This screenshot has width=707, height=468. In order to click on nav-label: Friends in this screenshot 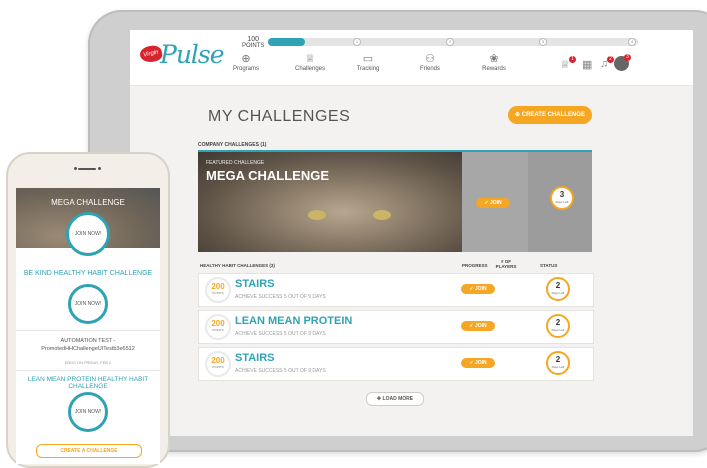, I will do `click(429, 69)`.